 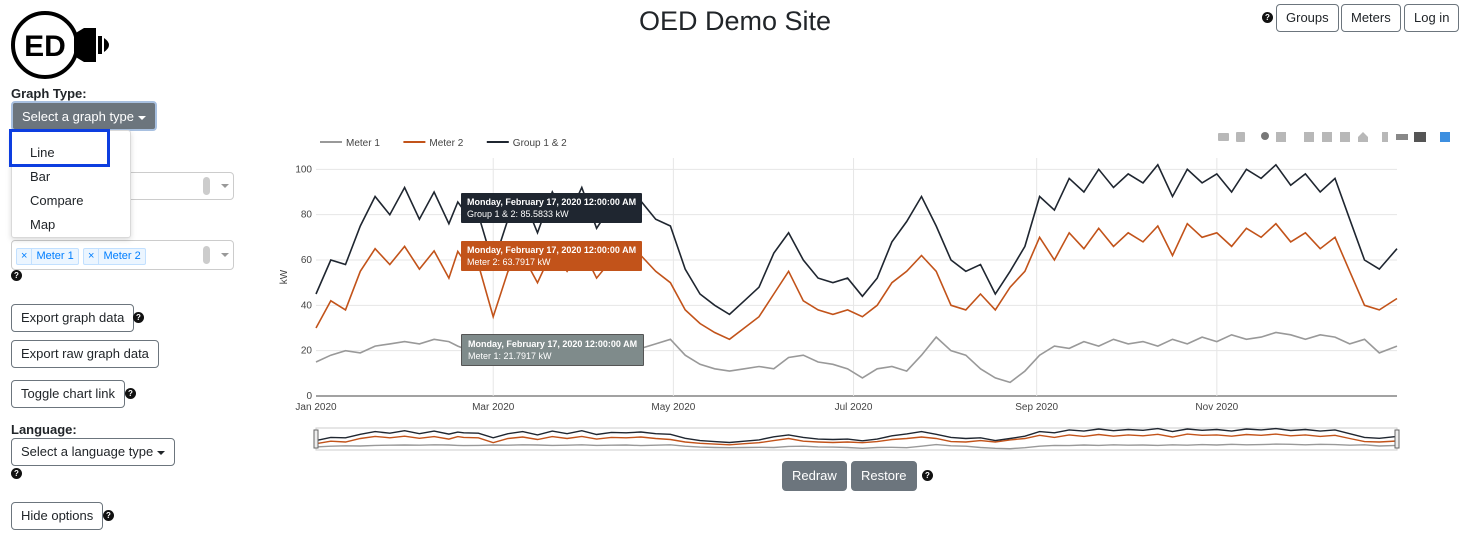 What do you see at coordinates (44, 429) in the screenshot?
I see `language-label: Language:` at bounding box center [44, 429].